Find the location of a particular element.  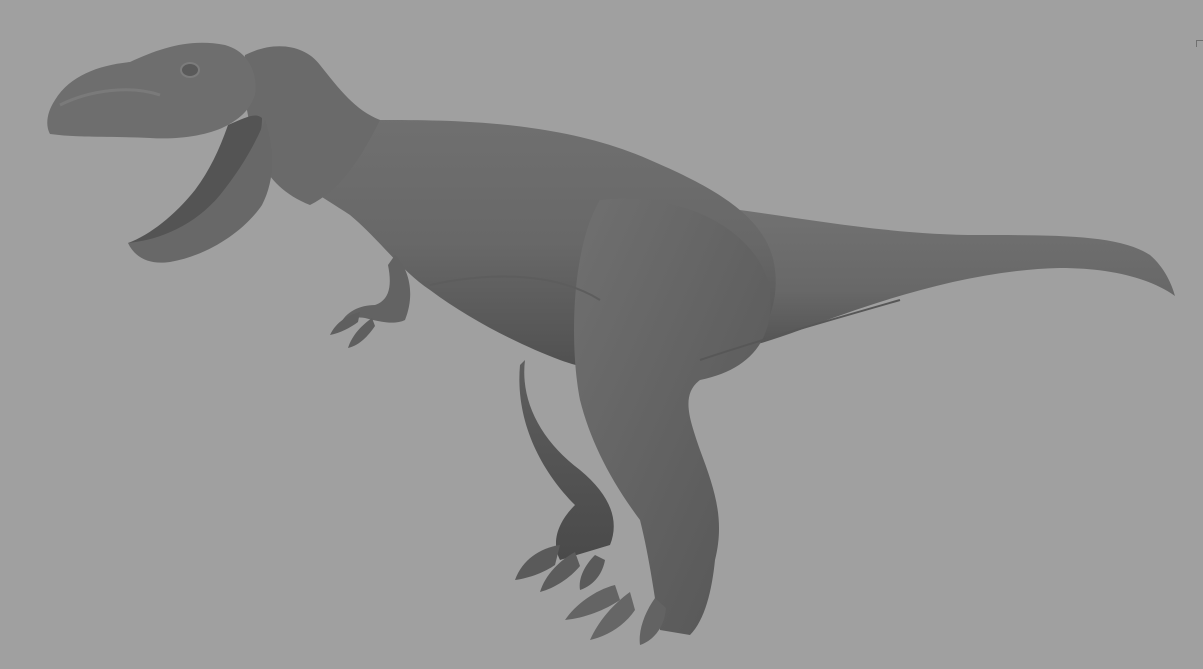

arms is located at coordinates (370, 301).